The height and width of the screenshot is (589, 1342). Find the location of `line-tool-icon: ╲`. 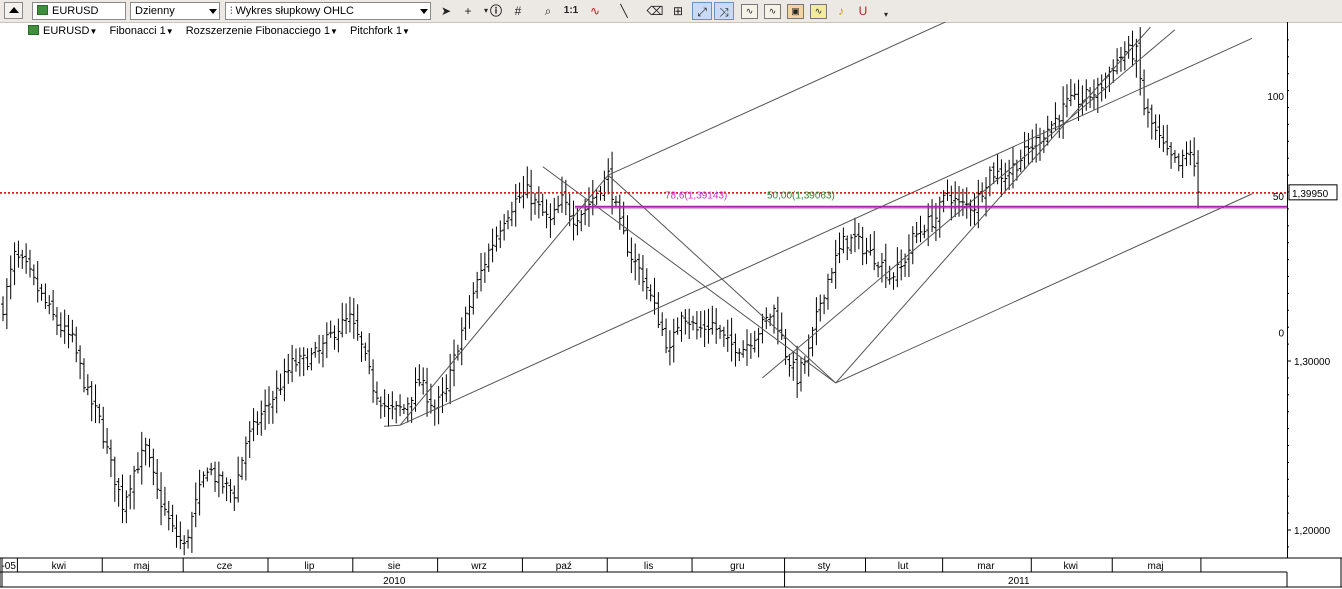

line-tool-icon: ╲ is located at coordinates (624, 11).